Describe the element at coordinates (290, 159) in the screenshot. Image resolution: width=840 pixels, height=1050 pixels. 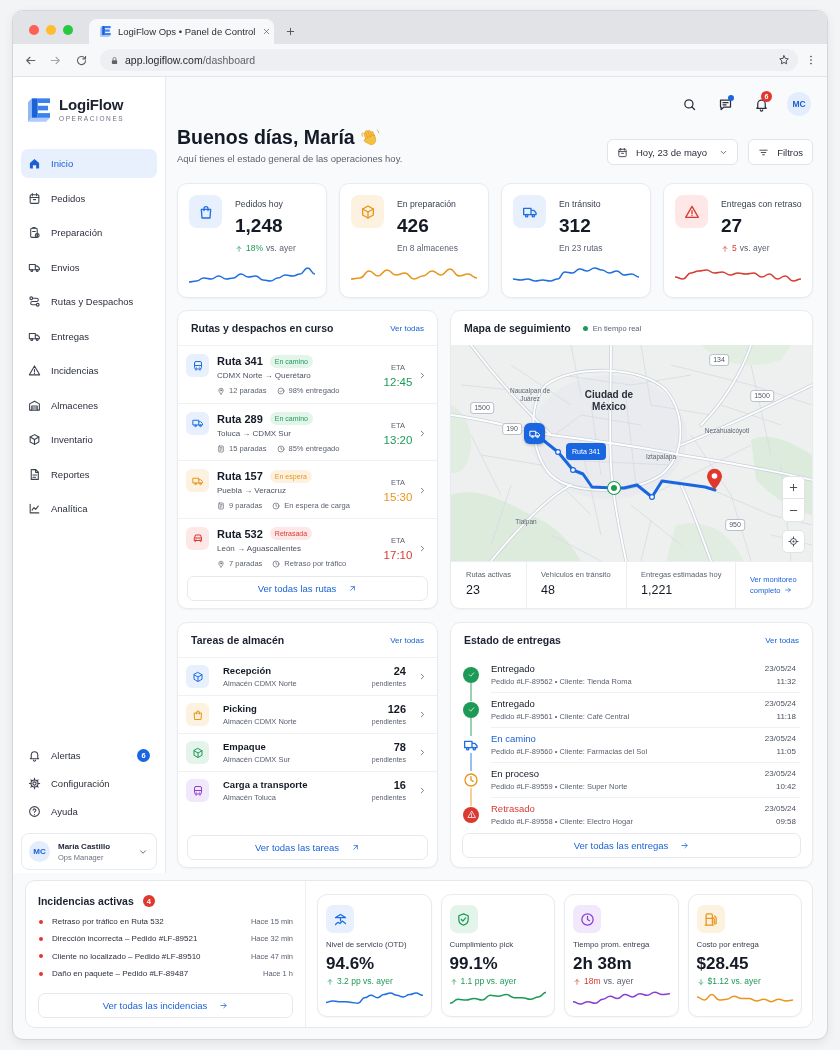
I see `greeting-subtitle: Aquí tienes el estado general de las operaciones hoy.` at that location.